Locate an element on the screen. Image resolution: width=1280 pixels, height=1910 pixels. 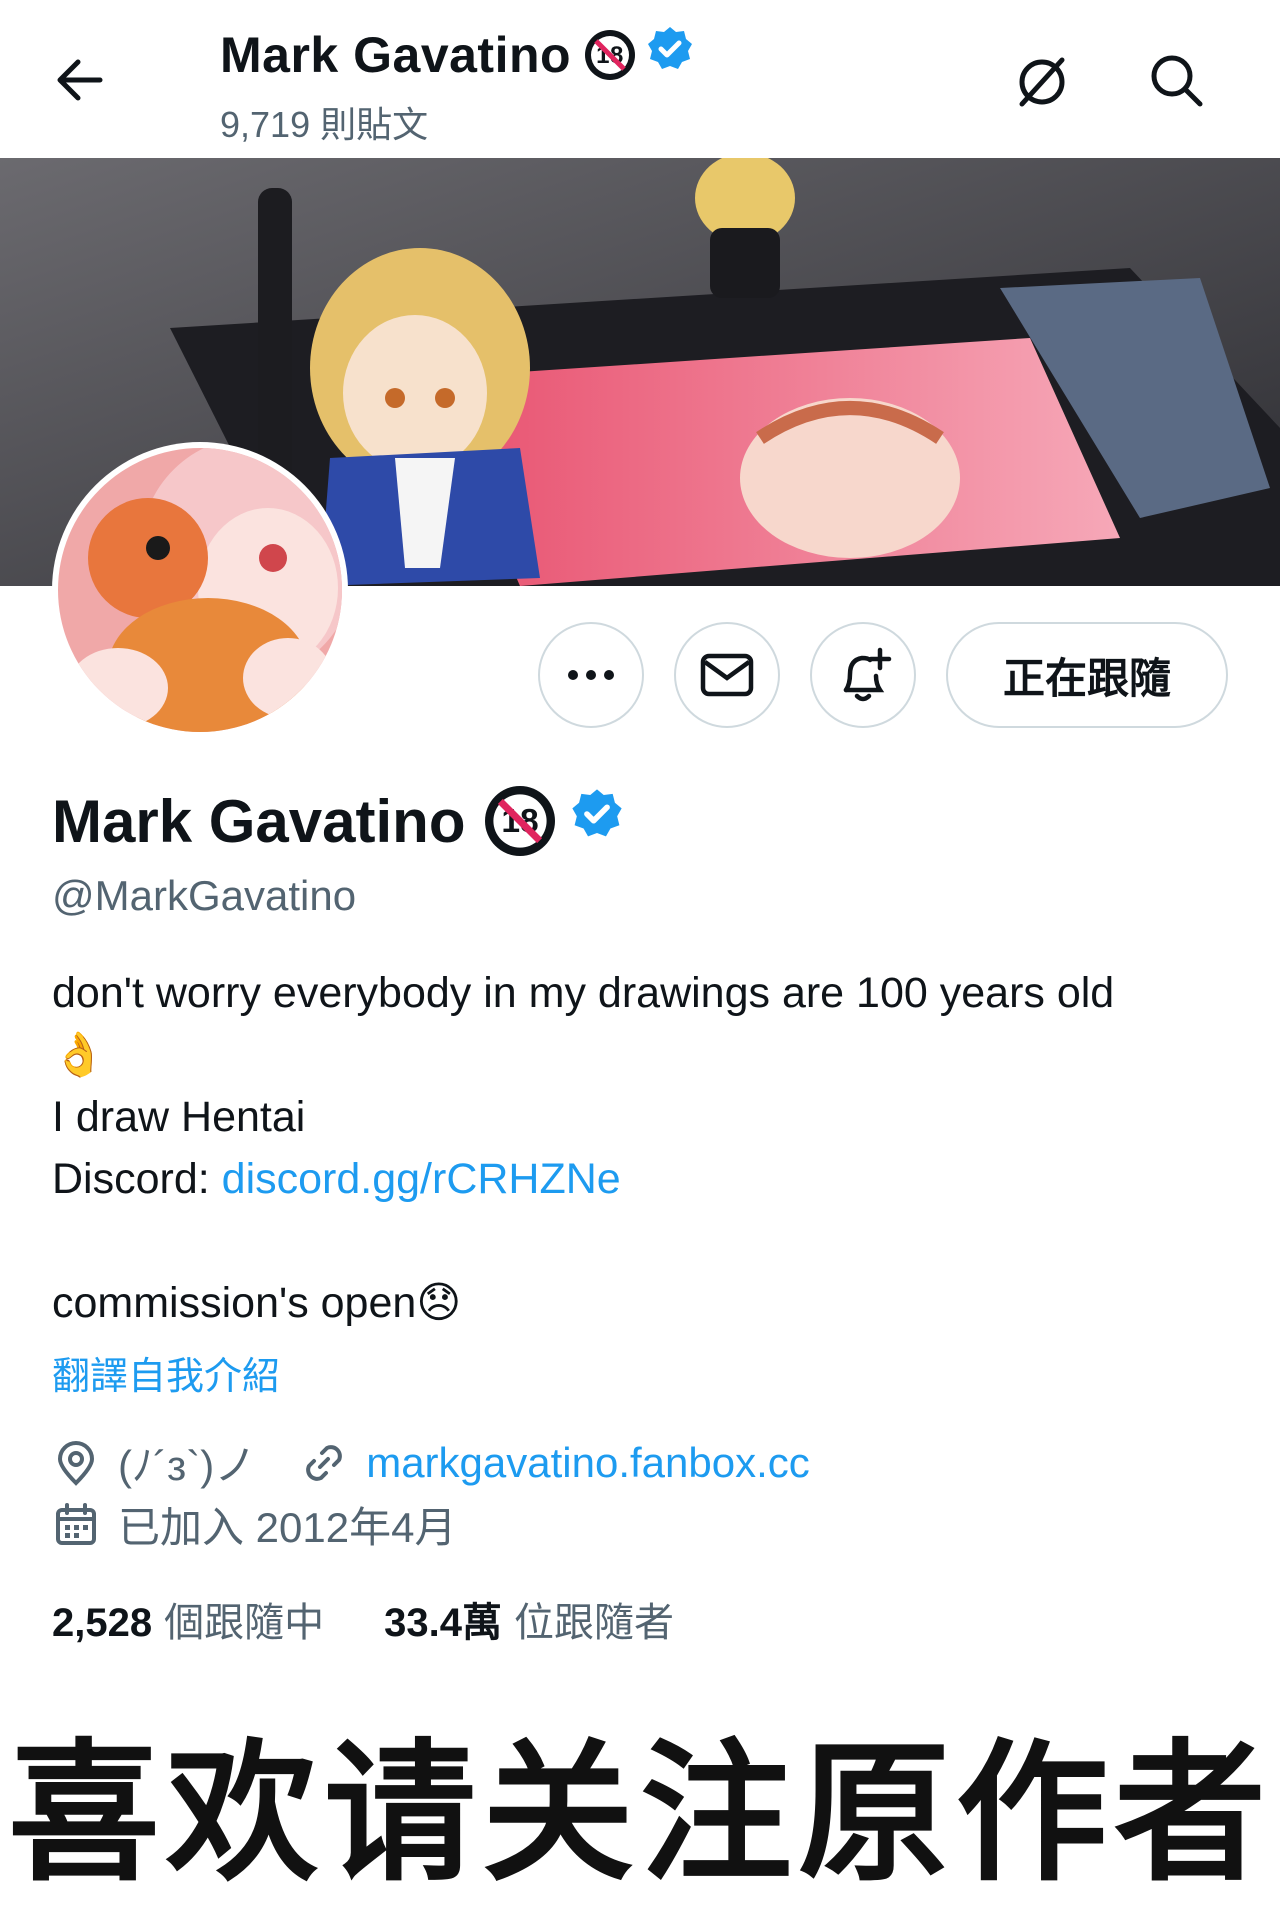
avatar-image is located at coordinates (200, 590).